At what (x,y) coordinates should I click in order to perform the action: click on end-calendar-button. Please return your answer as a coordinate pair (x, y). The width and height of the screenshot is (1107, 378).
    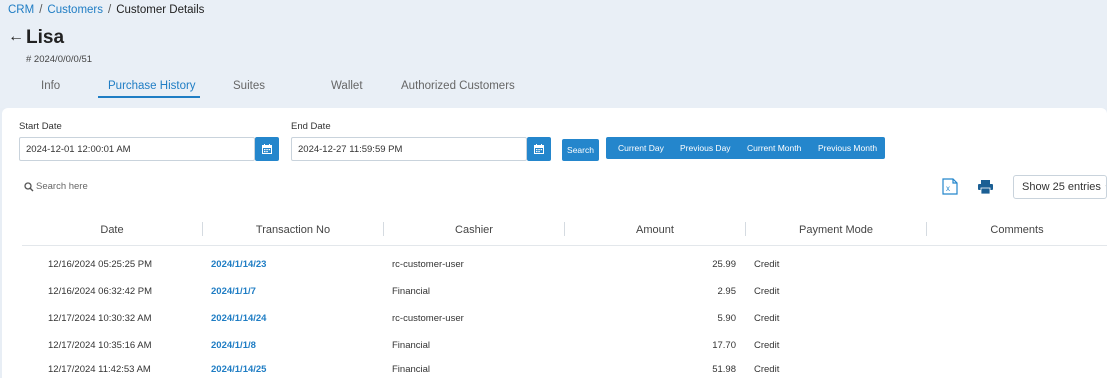
    Looking at the image, I should click on (539, 149).